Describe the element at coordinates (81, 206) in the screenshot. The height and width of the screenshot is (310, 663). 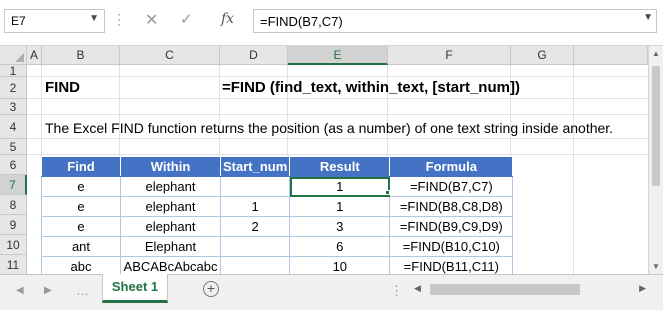
I see `cell-b8: e` at that location.